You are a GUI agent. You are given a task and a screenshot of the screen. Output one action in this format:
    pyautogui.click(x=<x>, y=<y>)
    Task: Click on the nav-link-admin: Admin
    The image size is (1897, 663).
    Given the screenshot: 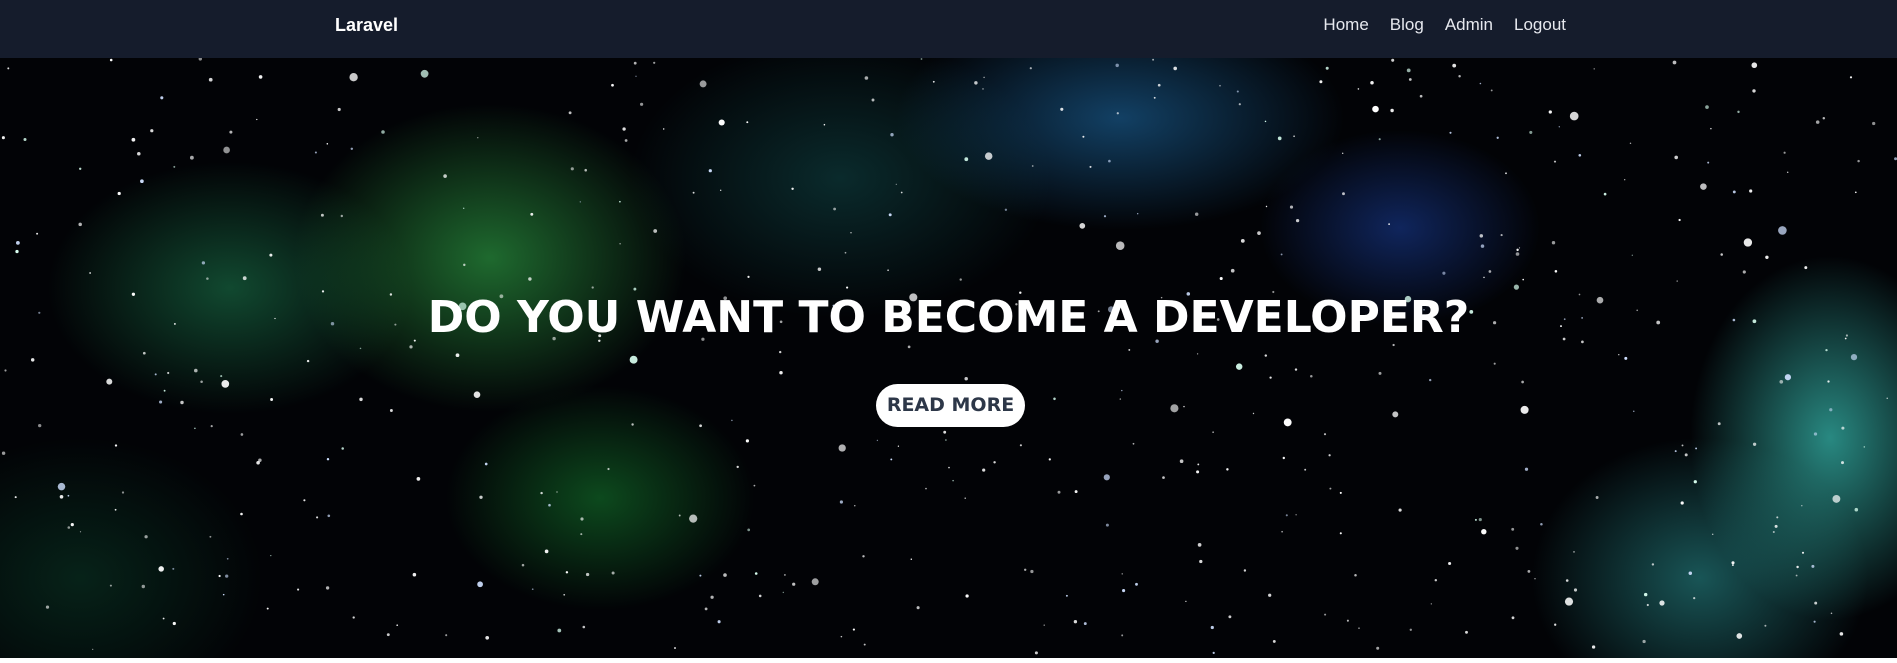 What is the action you would take?
    pyautogui.click(x=1469, y=25)
    